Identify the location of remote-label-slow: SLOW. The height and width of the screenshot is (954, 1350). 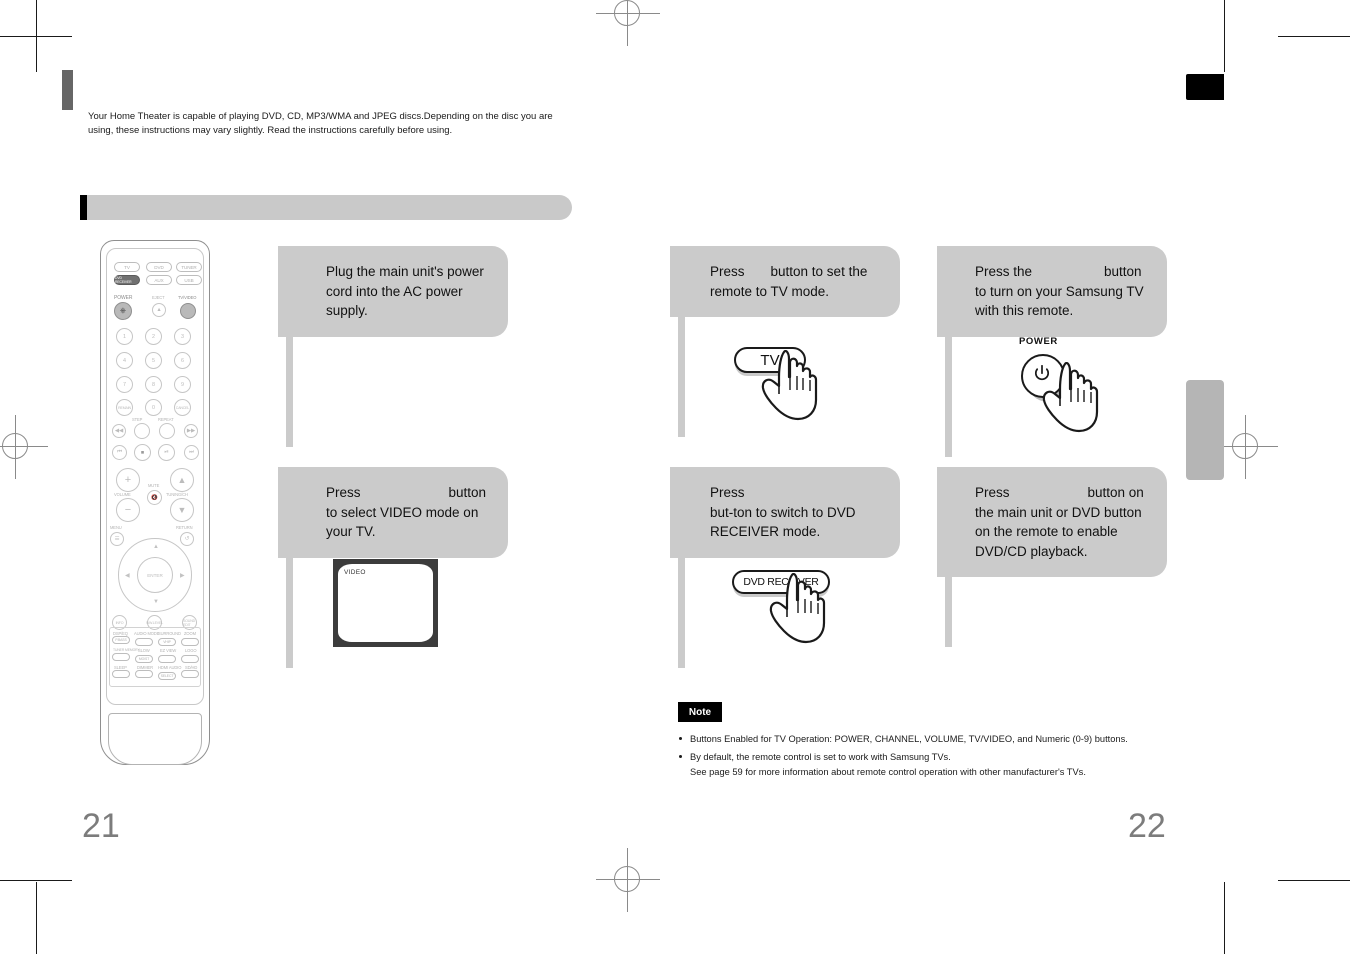
(144, 650).